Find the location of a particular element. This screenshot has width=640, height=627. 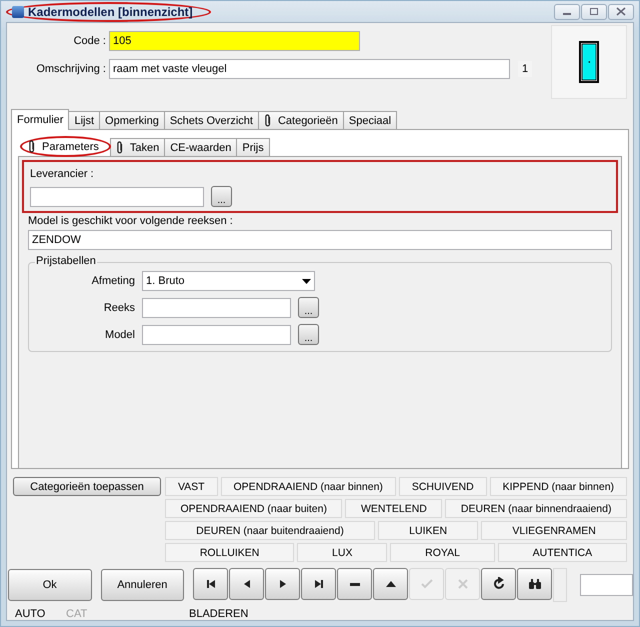

last-record-icon is located at coordinates (318, 584).